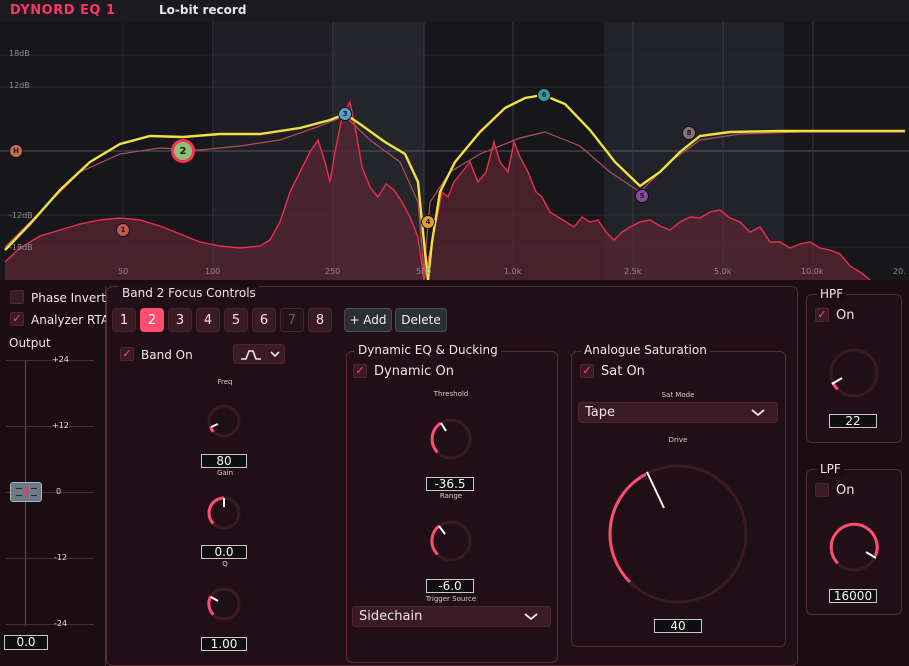 The width and height of the screenshot is (909, 666). I want to click on lpf-knob, so click(854, 547).